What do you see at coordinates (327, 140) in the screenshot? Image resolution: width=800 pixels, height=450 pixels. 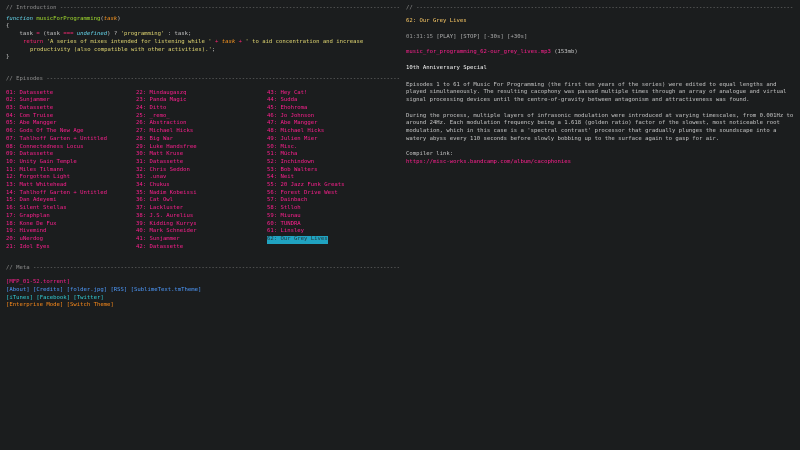 I see `episode-item: 49: Julien Mier` at bounding box center [327, 140].